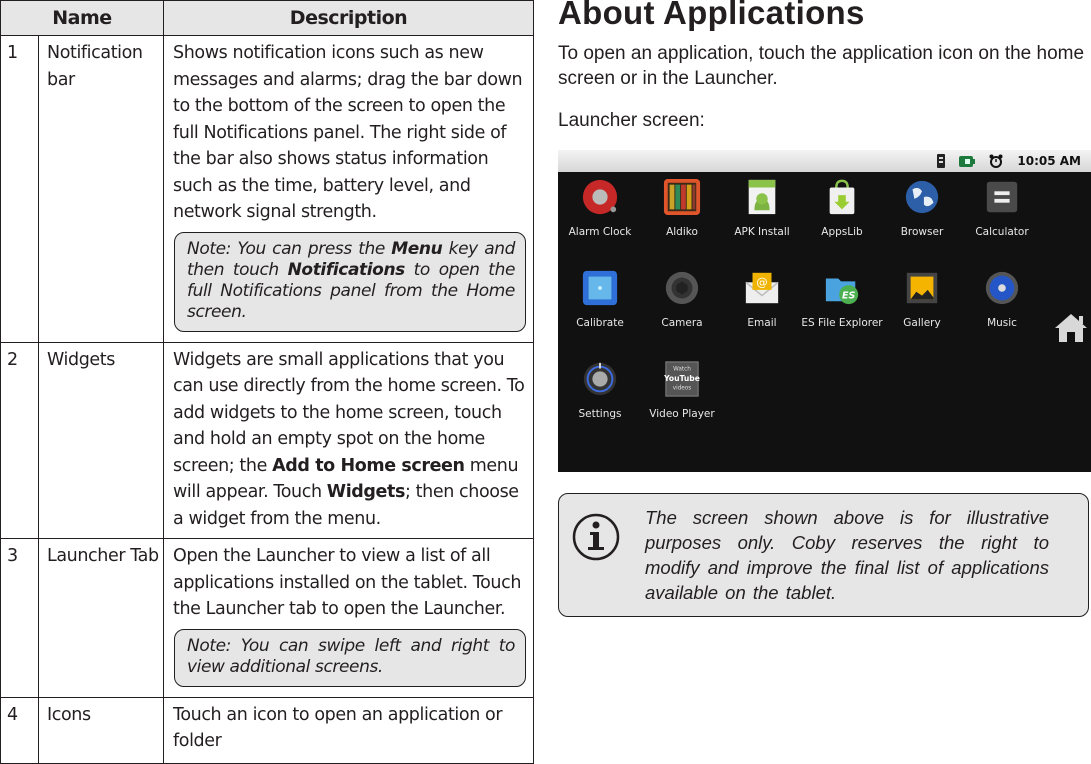  Describe the element at coordinates (366, 492) in the screenshot. I see `description-bold: Widgets` at that location.